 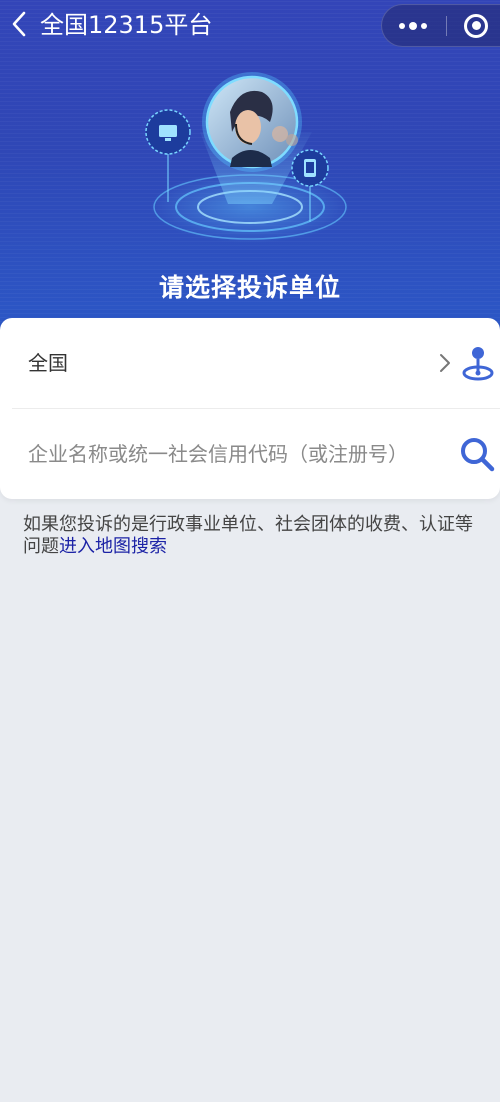 I want to click on more-dots-icon-right, so click(x=424, y=25).